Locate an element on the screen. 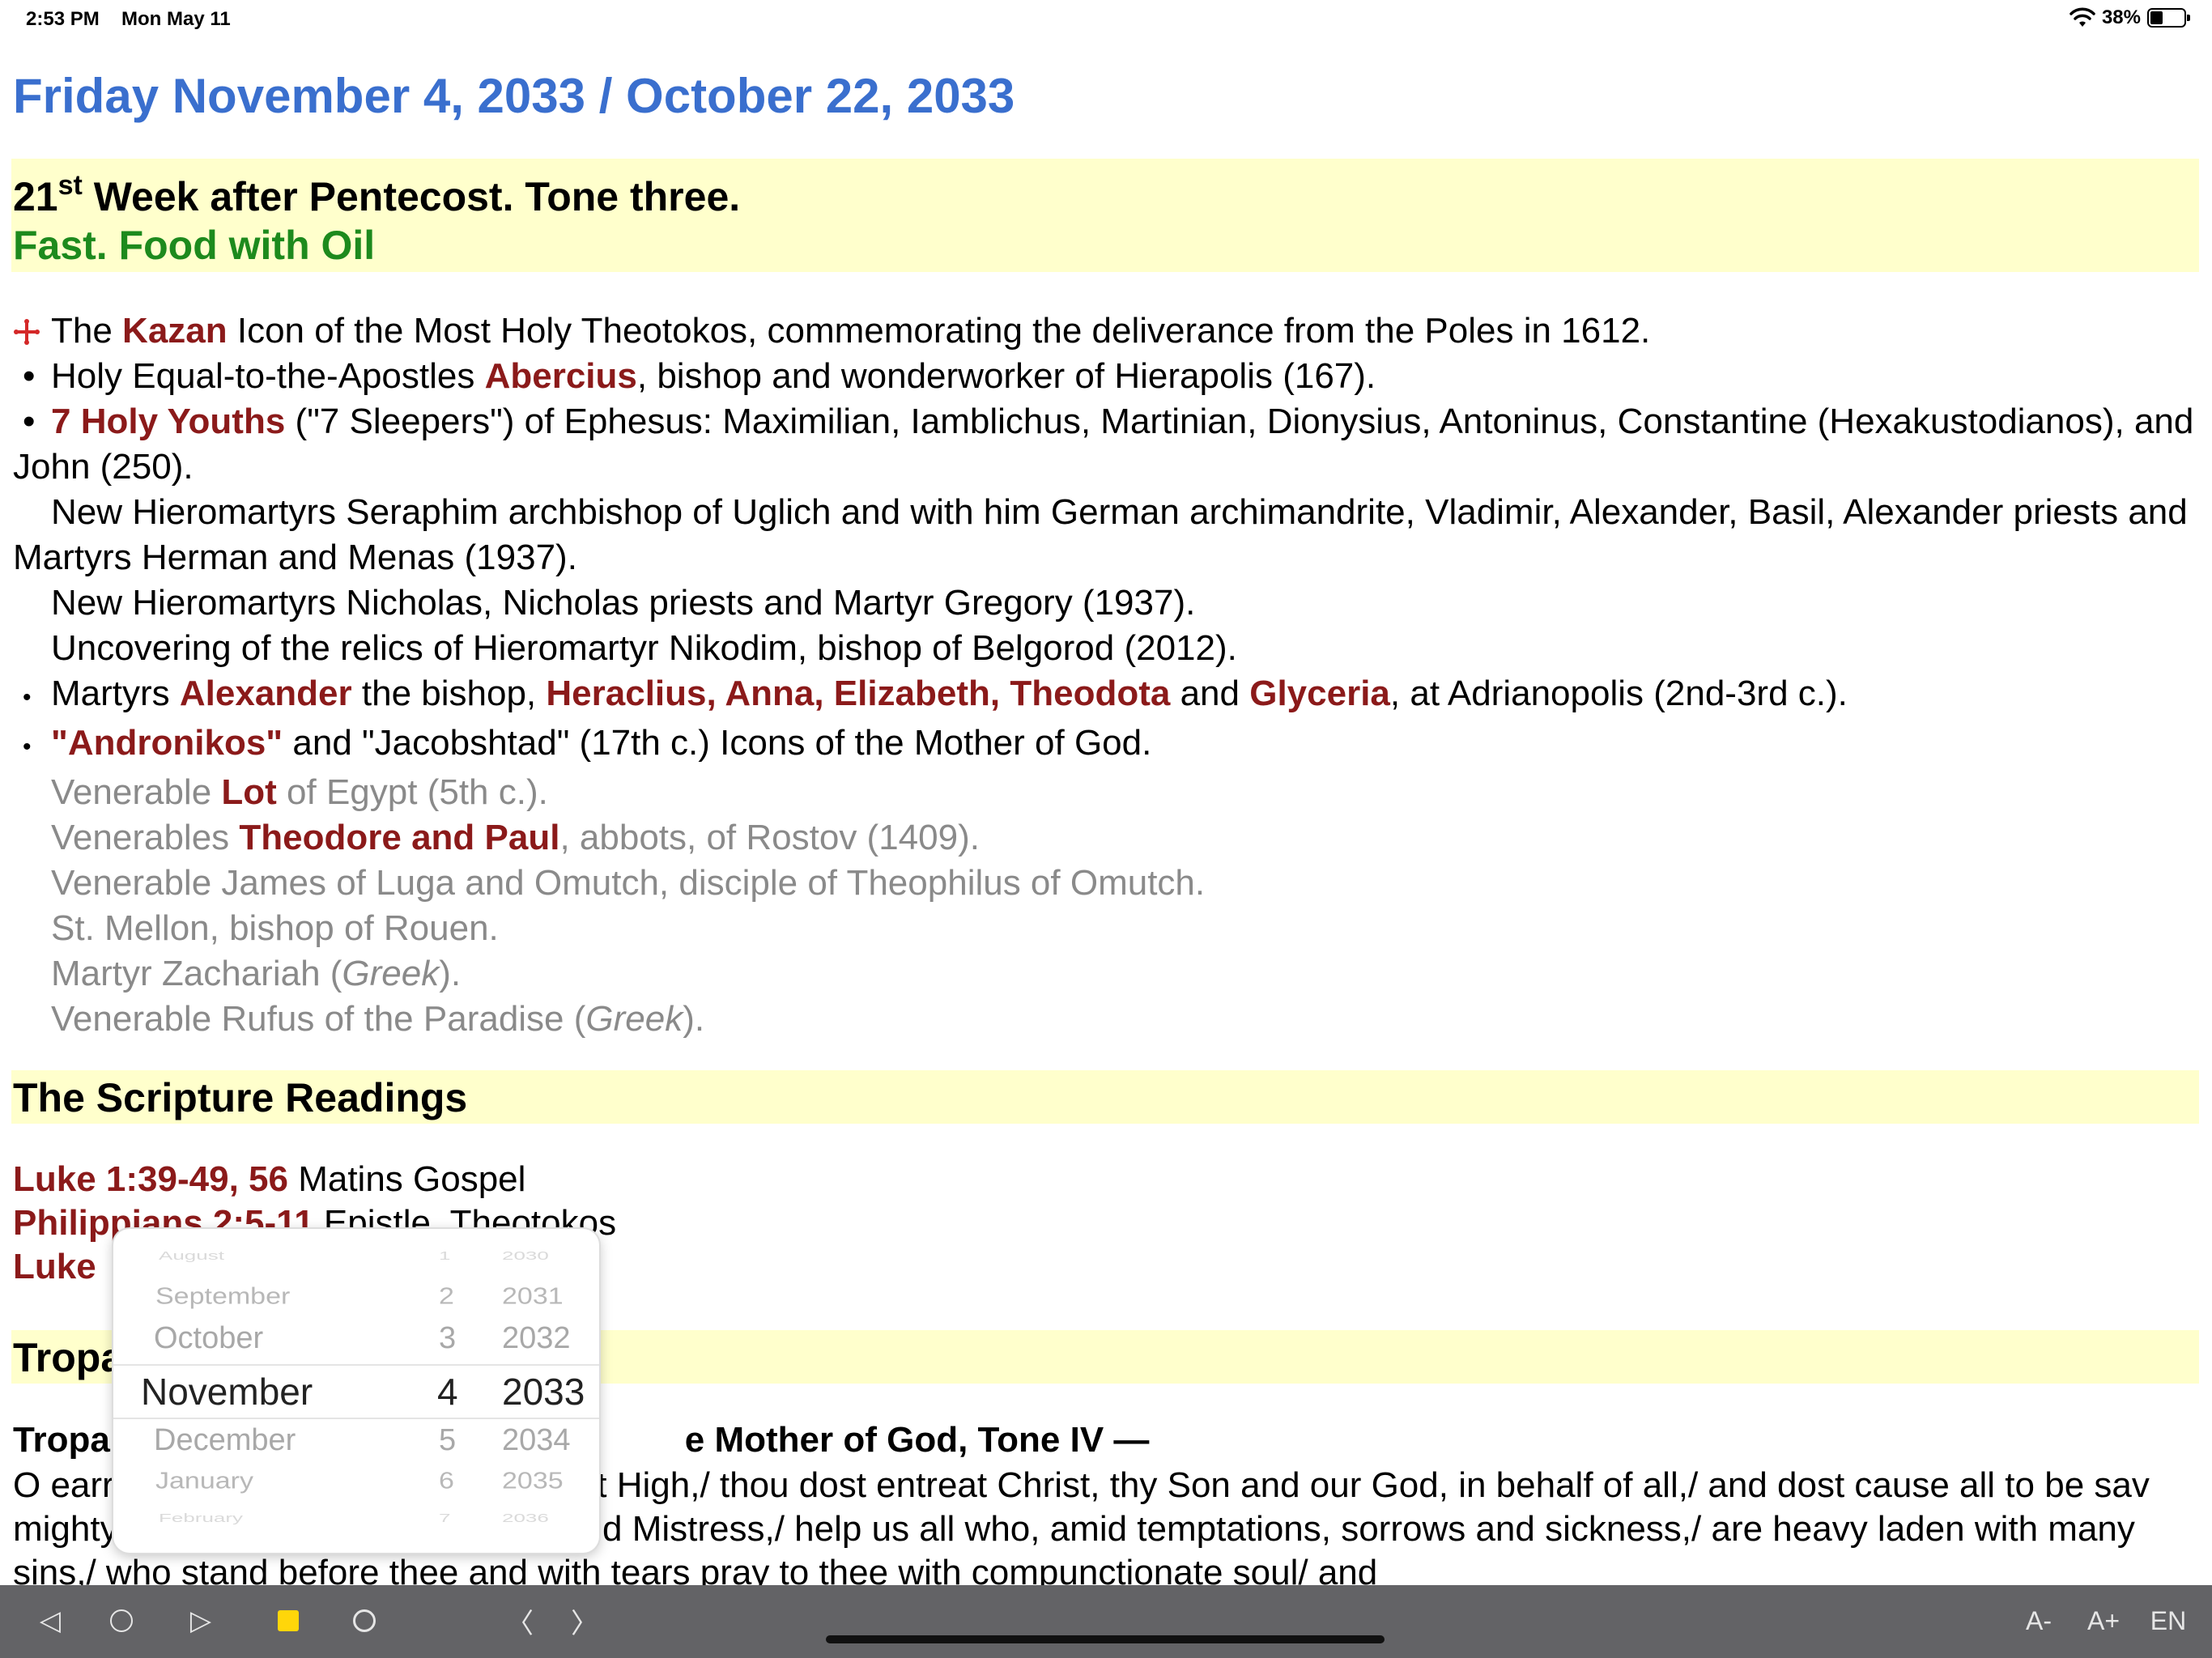 This screenshot has height=1658, width=2212. status-date: Mon May 11 is located at coordinates (176, 19).